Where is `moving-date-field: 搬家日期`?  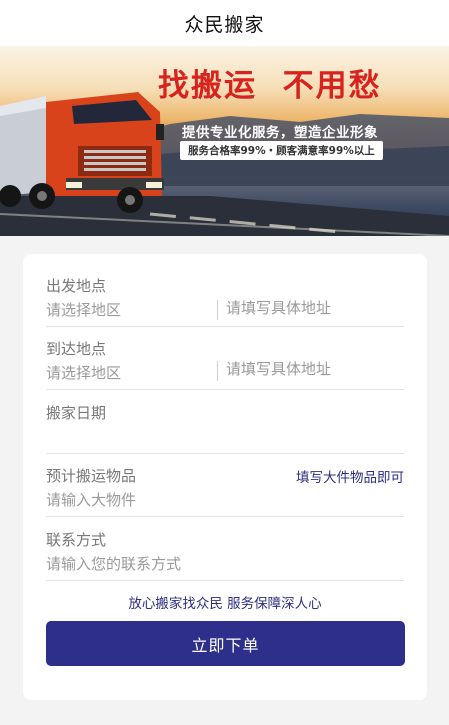 moving-date-field: 搬家日期 is located at coordinates (225, 426).